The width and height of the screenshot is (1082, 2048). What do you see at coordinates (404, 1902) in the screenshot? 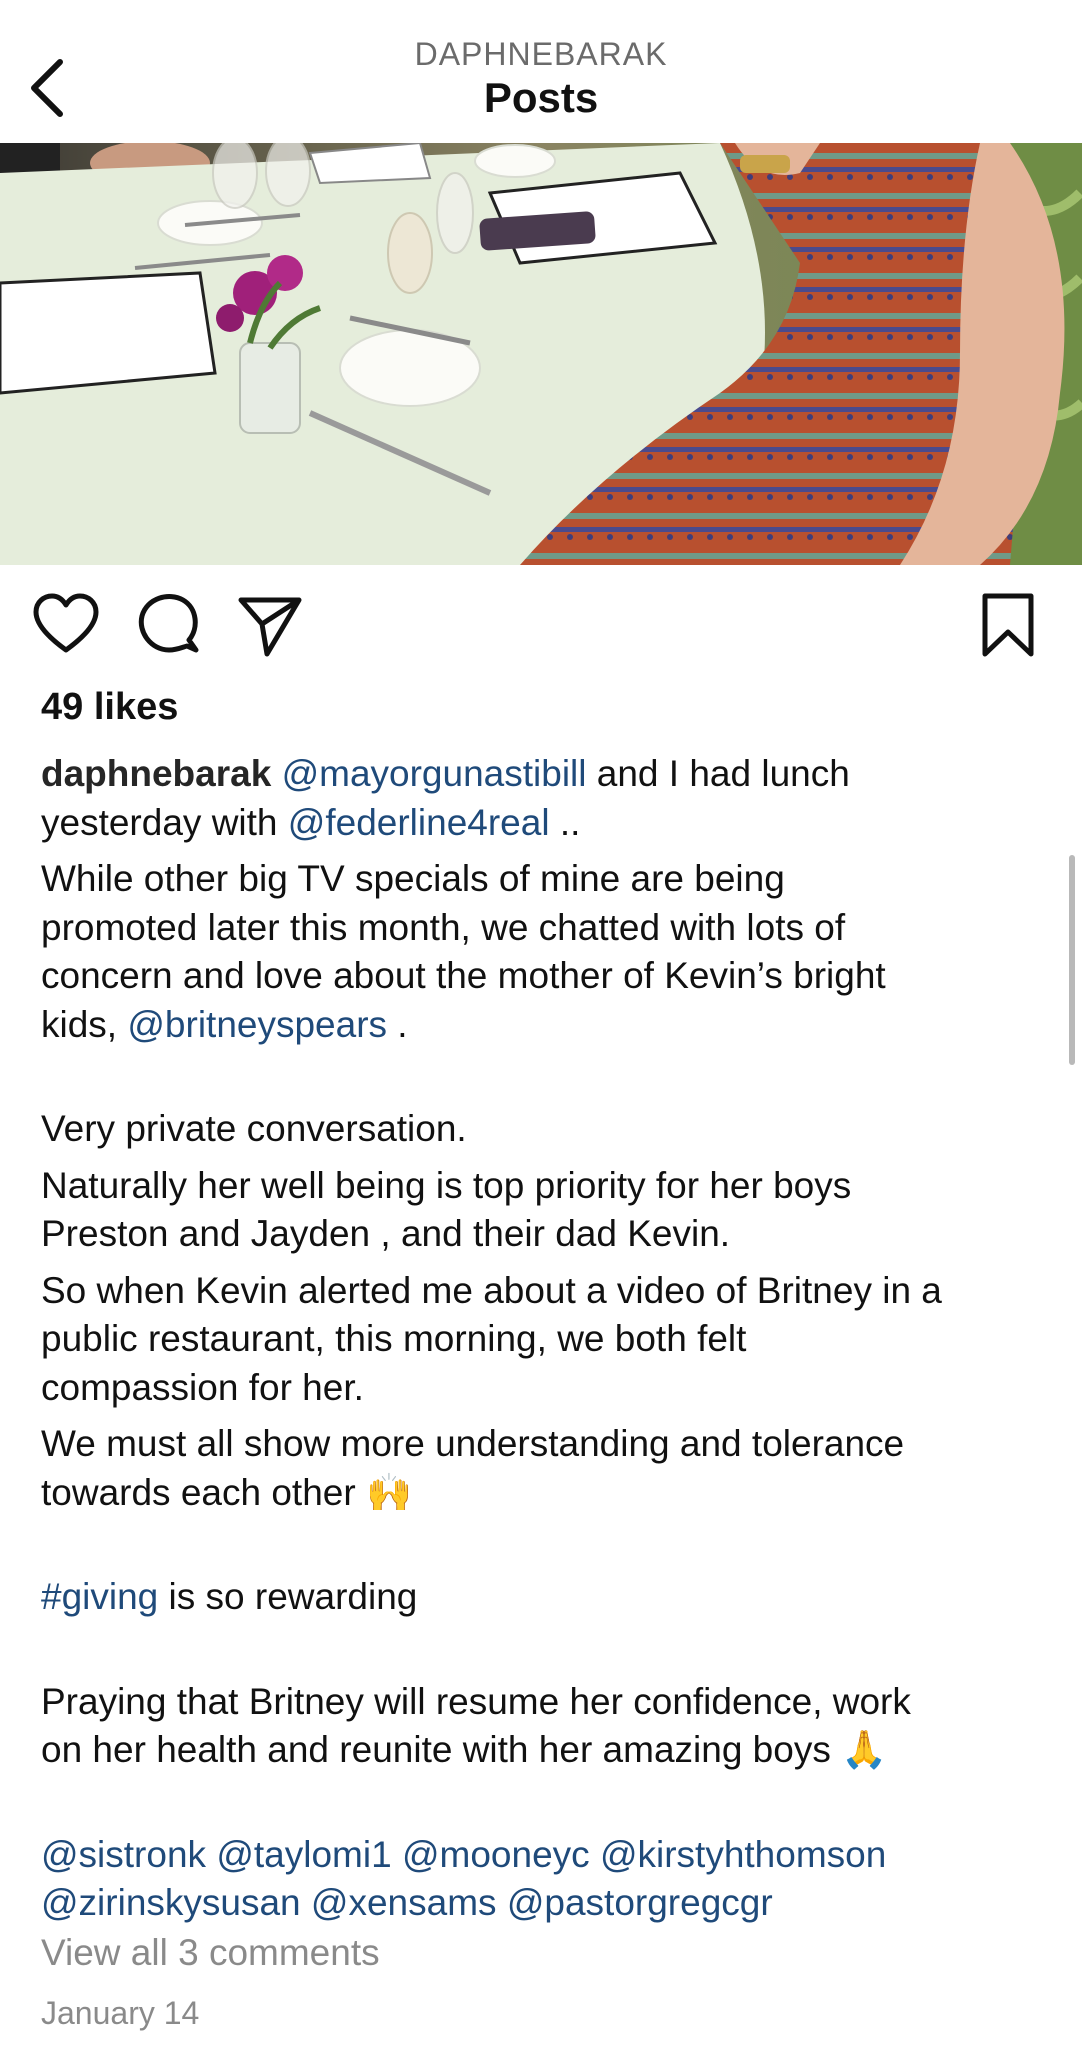
I see `tag-link: @xensams` at bounding box center [404, 1902].